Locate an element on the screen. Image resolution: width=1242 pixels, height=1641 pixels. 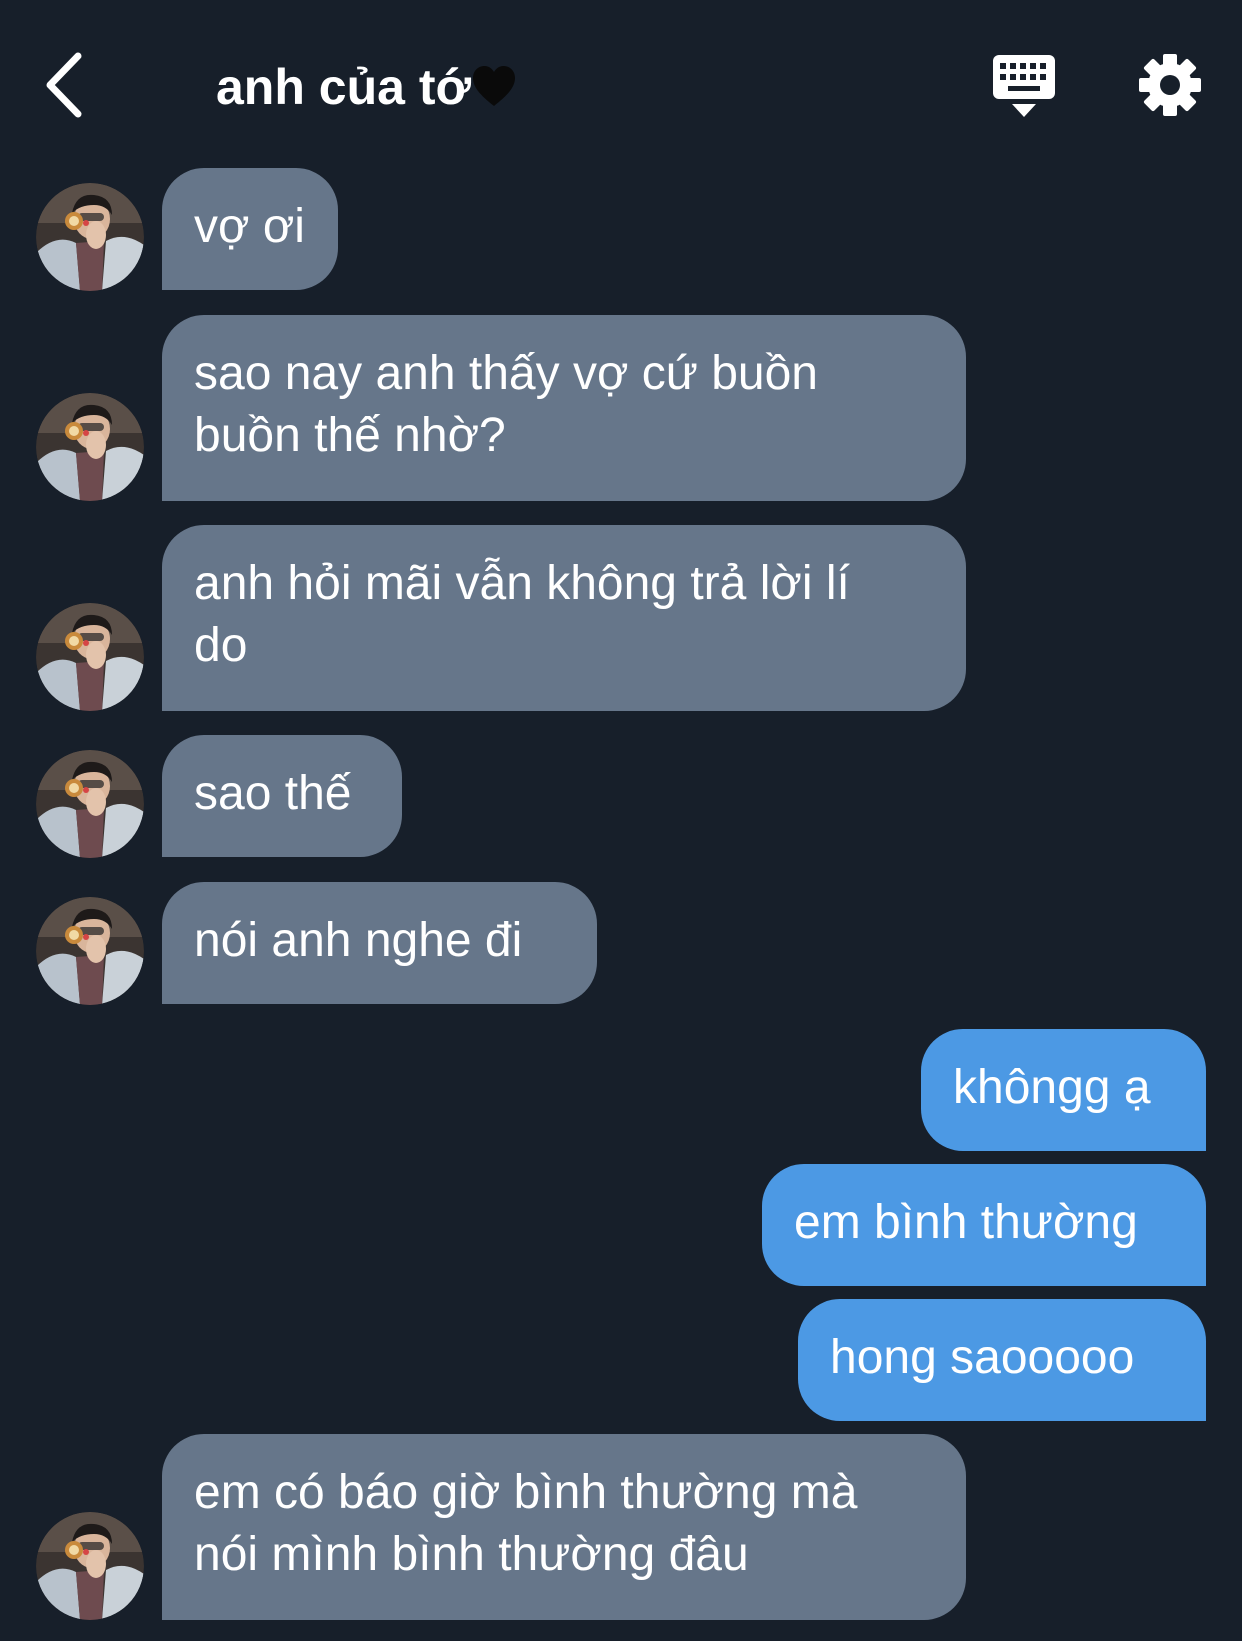
message-text: em có báo giờ bình thường mà is located at coordinates (526, 1492).